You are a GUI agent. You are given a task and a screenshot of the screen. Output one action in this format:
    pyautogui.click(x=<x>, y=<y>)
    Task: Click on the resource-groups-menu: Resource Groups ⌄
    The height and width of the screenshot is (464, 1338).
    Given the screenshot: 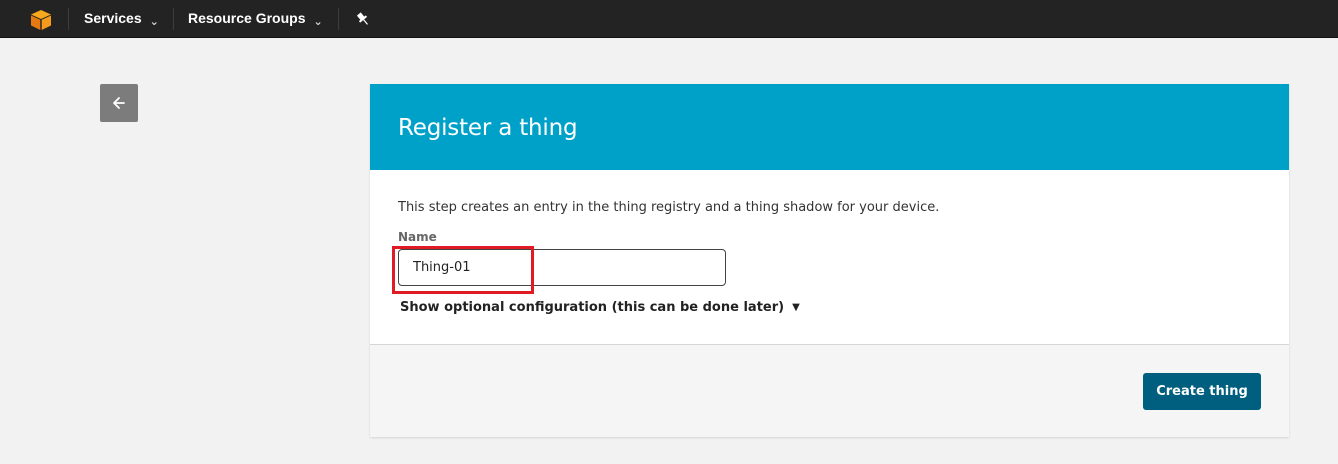 What is the action you would take?
    pyautogui.click(x=255, y=19)
    